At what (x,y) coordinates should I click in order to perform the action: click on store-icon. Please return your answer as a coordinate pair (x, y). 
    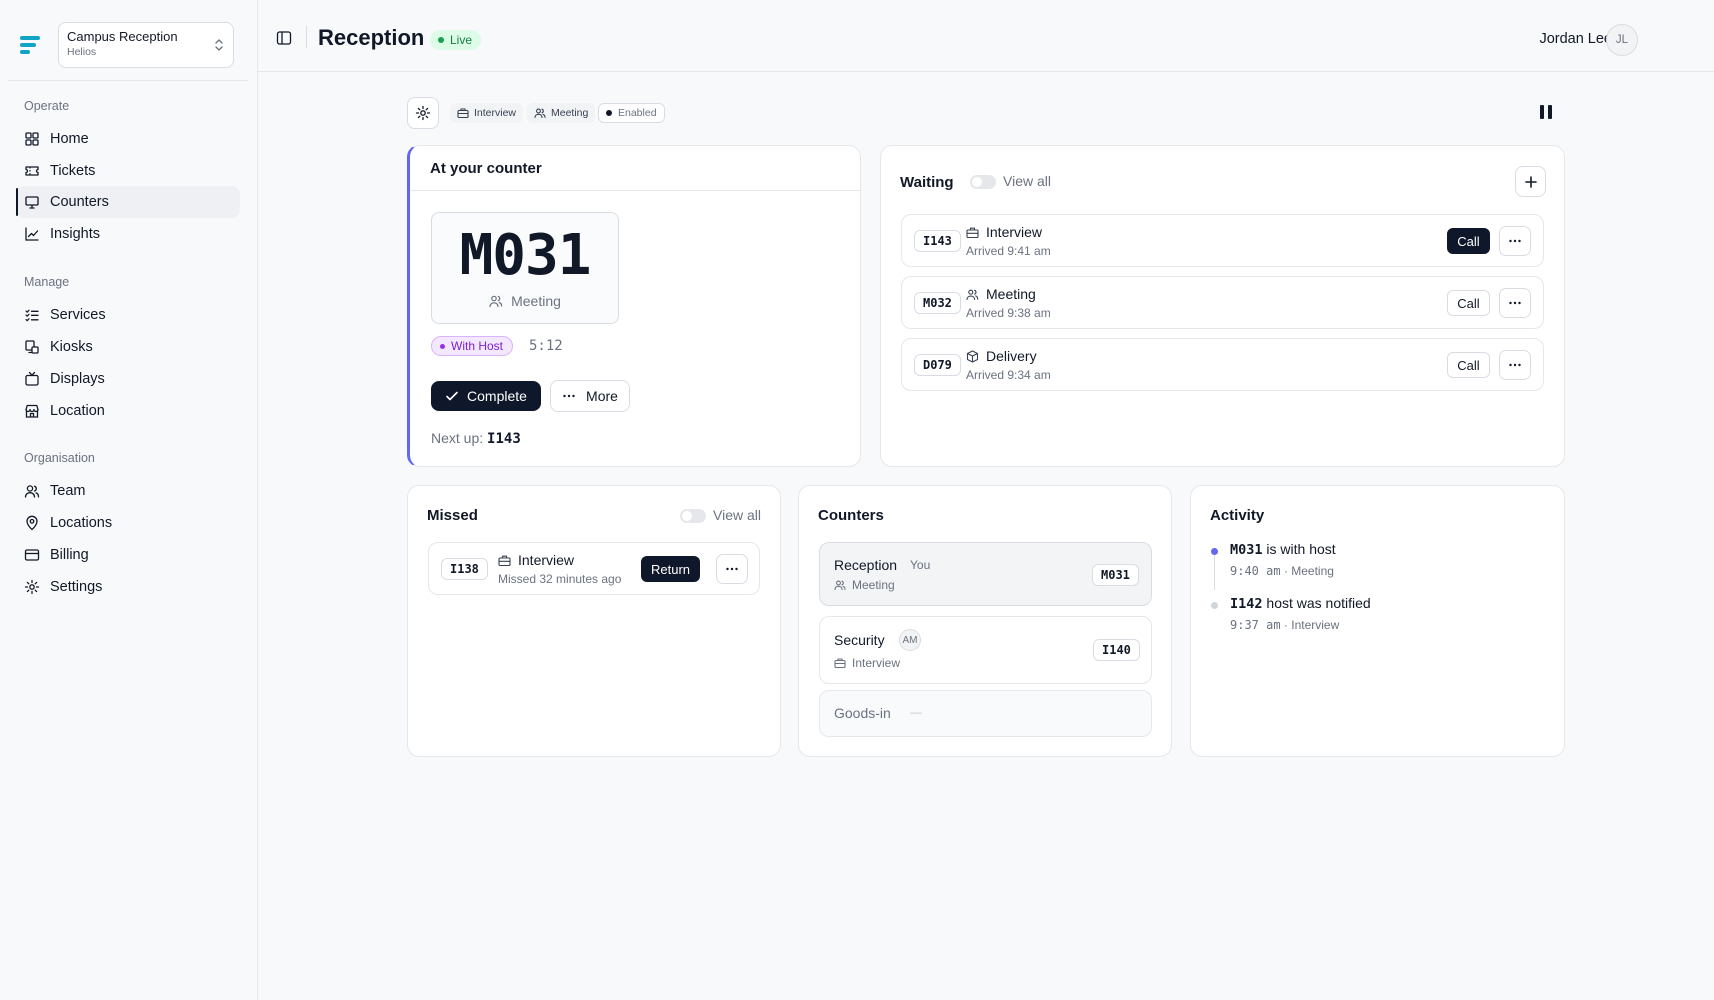
    Looking at the image, I should click on (32, 411).